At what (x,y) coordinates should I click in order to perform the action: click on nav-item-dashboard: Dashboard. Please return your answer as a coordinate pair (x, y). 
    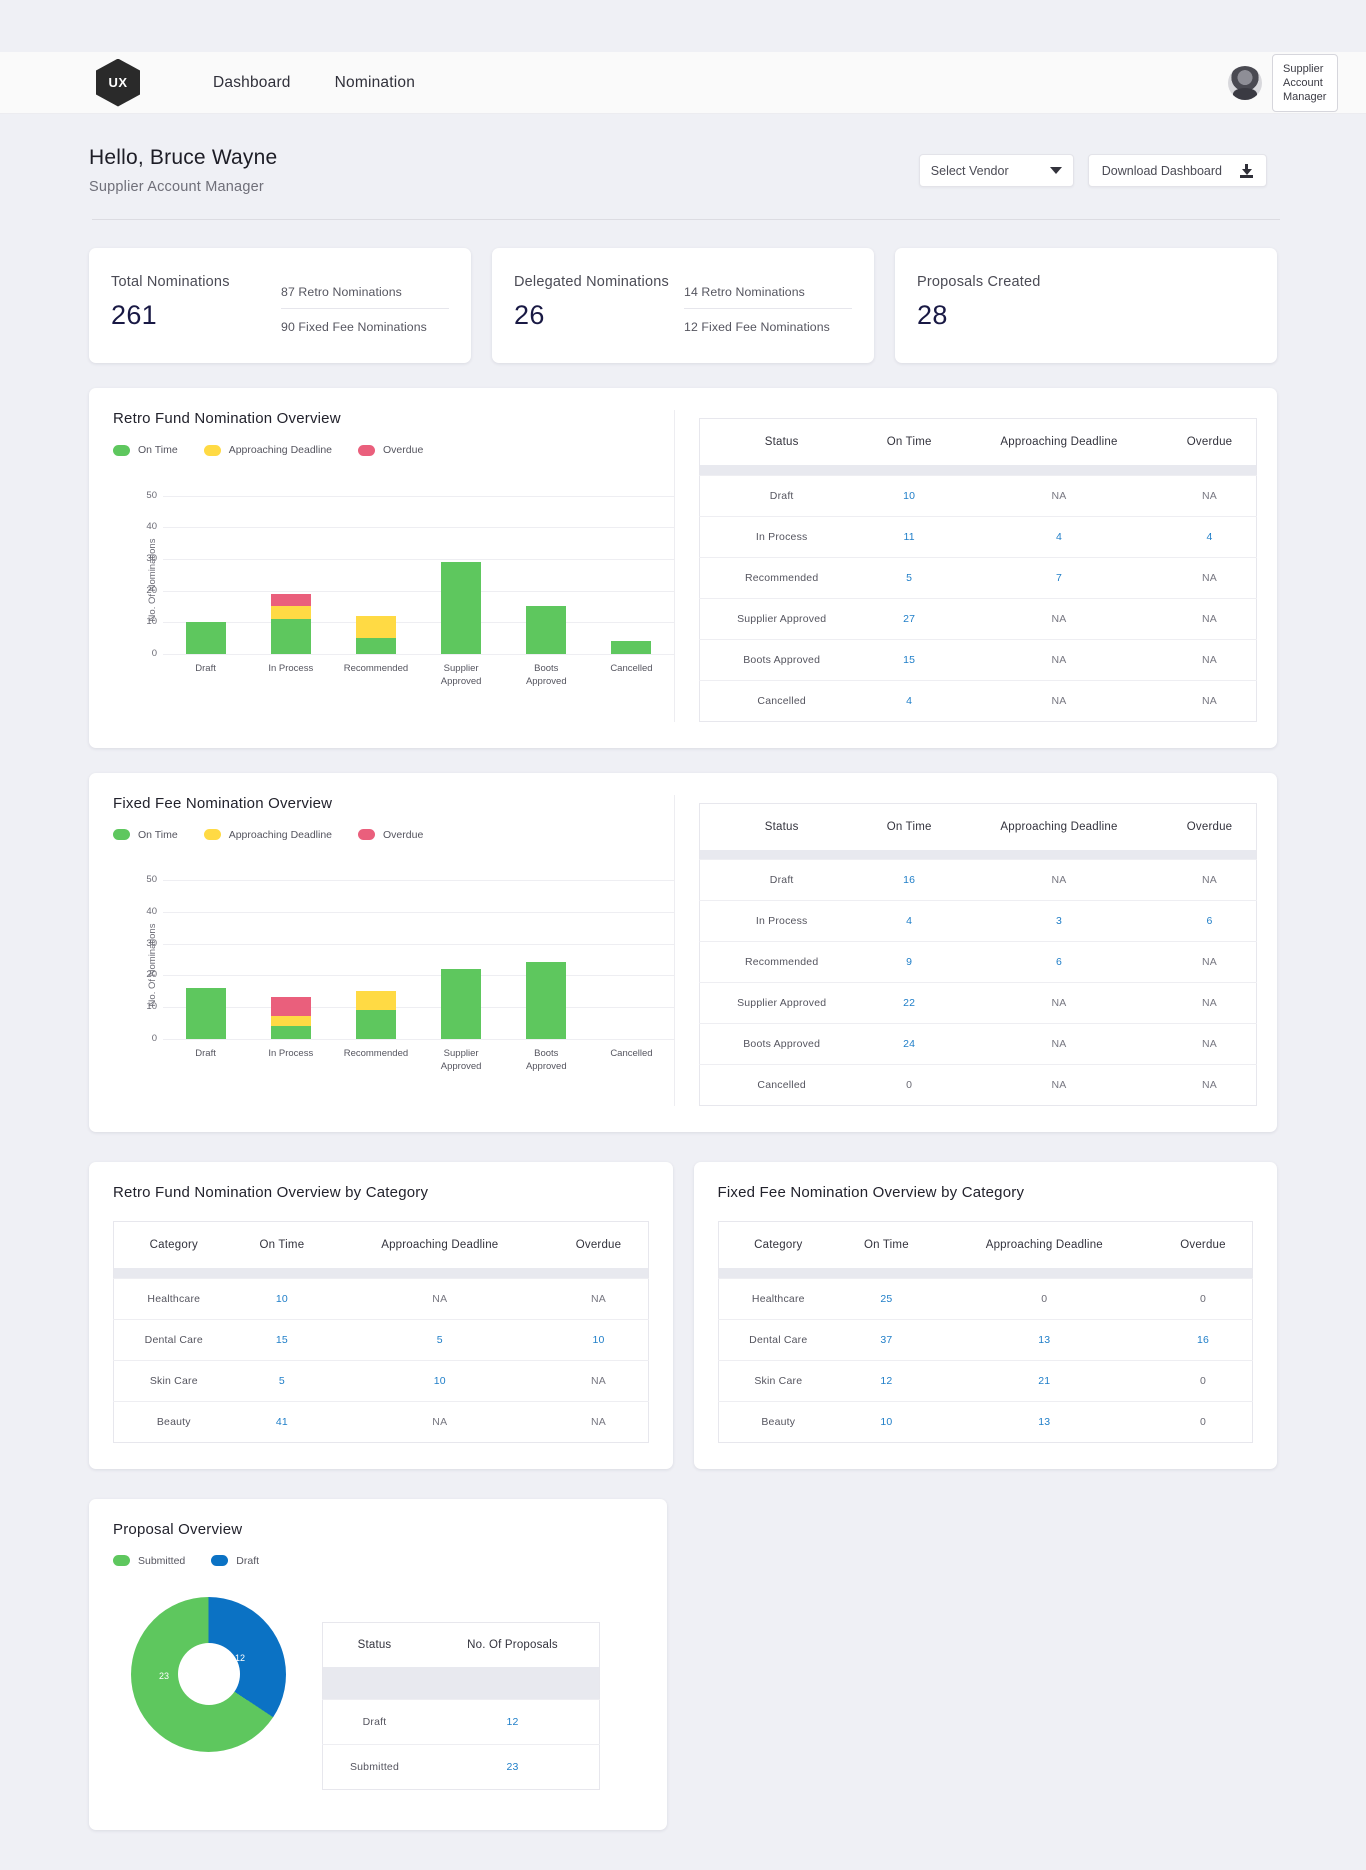
    Looking at the image, I should click on (252, 83).